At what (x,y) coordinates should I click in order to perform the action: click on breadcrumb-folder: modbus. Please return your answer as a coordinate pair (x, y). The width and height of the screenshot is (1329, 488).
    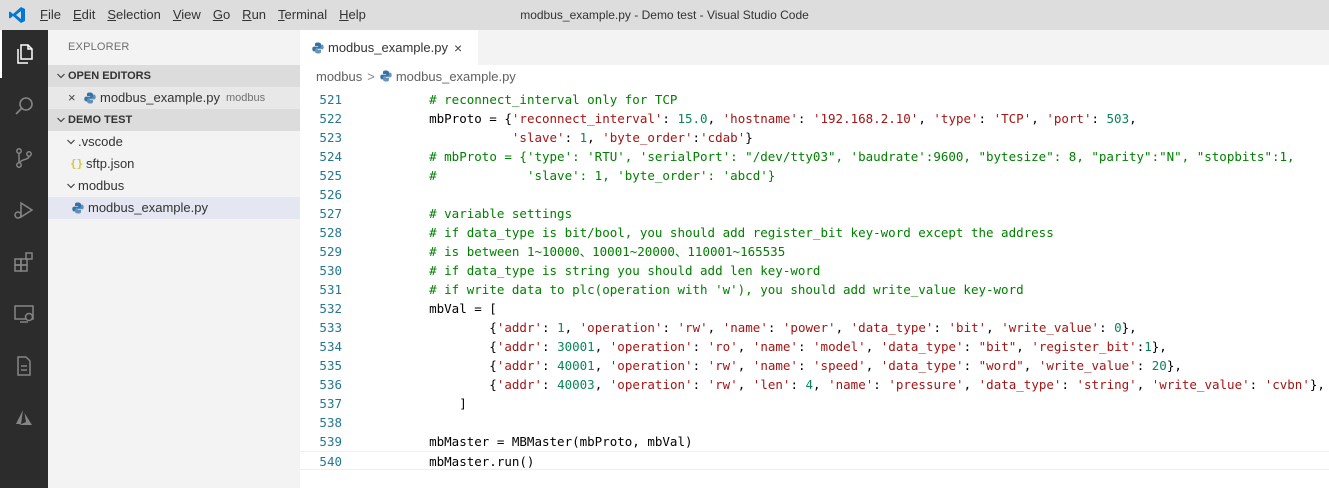
    Looking at the image, I should click on (339, 76).